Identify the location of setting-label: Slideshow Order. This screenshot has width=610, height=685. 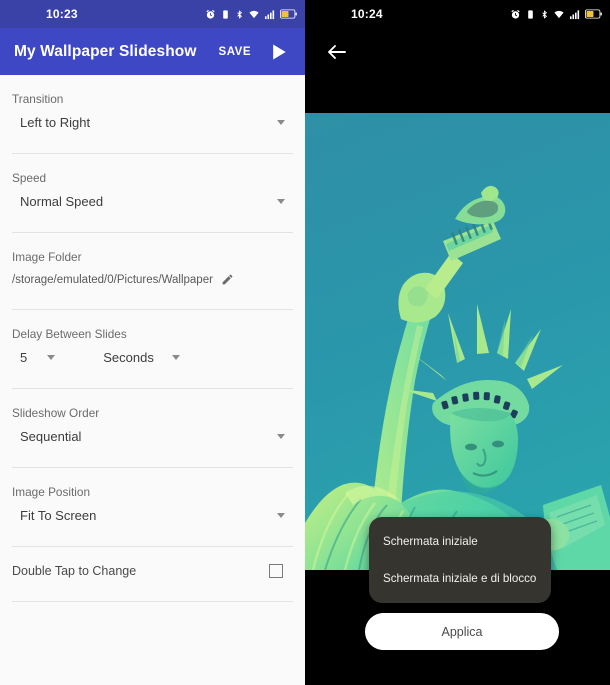
(56, 413).